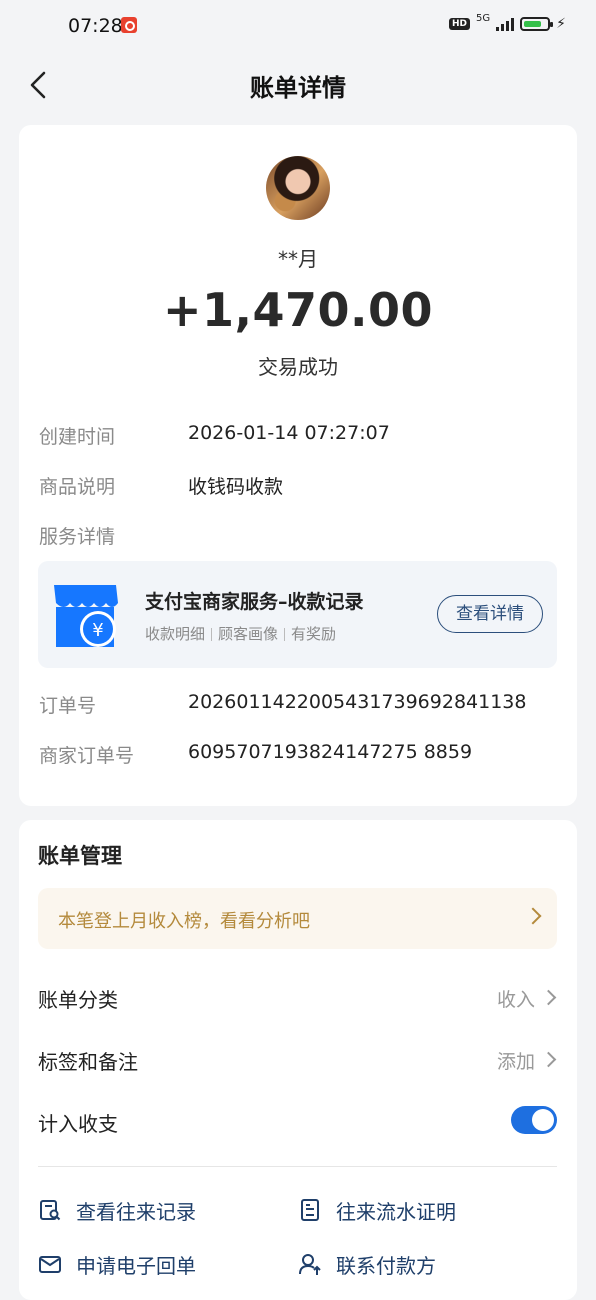 The height and width of the screenshot is (1300, 596). I want to click on notice-text: 本笔登上月收入榜，看看分析吧, so click(184, 921).